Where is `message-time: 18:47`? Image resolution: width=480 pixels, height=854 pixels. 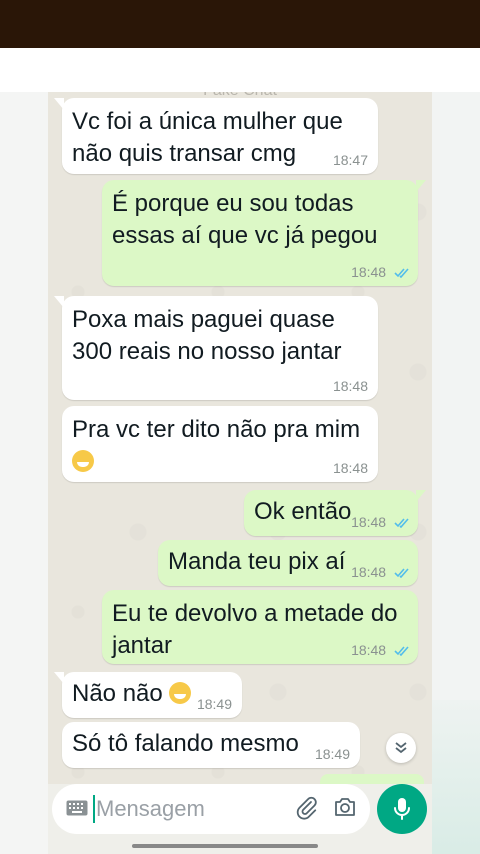 message-time: 18:47 is located at coordinates (350, 160).